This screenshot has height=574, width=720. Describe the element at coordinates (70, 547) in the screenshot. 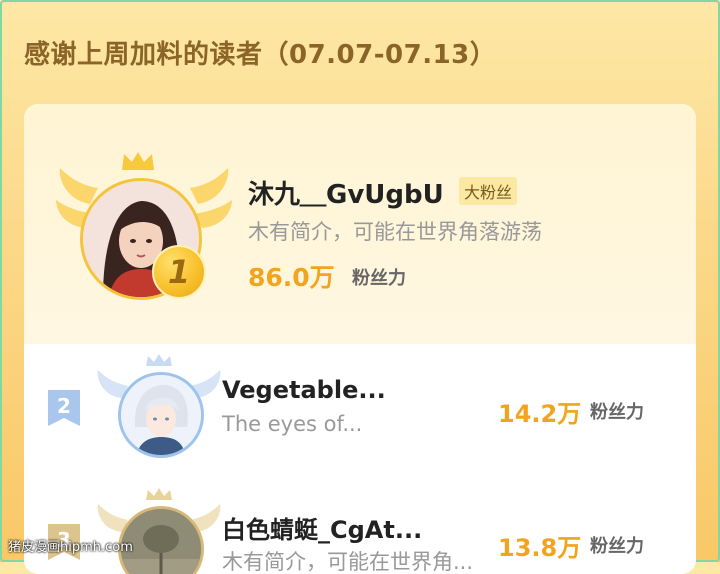

I see `watermark: 猪皮漫画hipmh.com` at that location.